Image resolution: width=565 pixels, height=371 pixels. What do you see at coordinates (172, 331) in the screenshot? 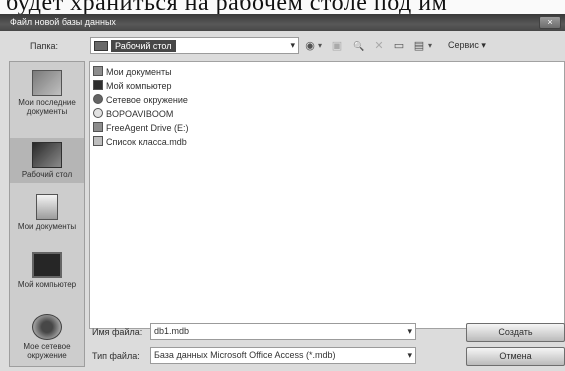
I see `file-name-value: db1.mdb` at bounding box center [172, 331].